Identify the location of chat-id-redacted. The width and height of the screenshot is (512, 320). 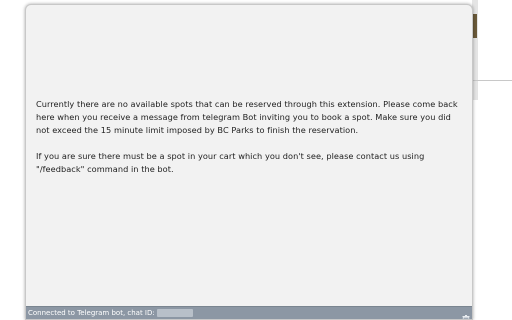
(174, 313).